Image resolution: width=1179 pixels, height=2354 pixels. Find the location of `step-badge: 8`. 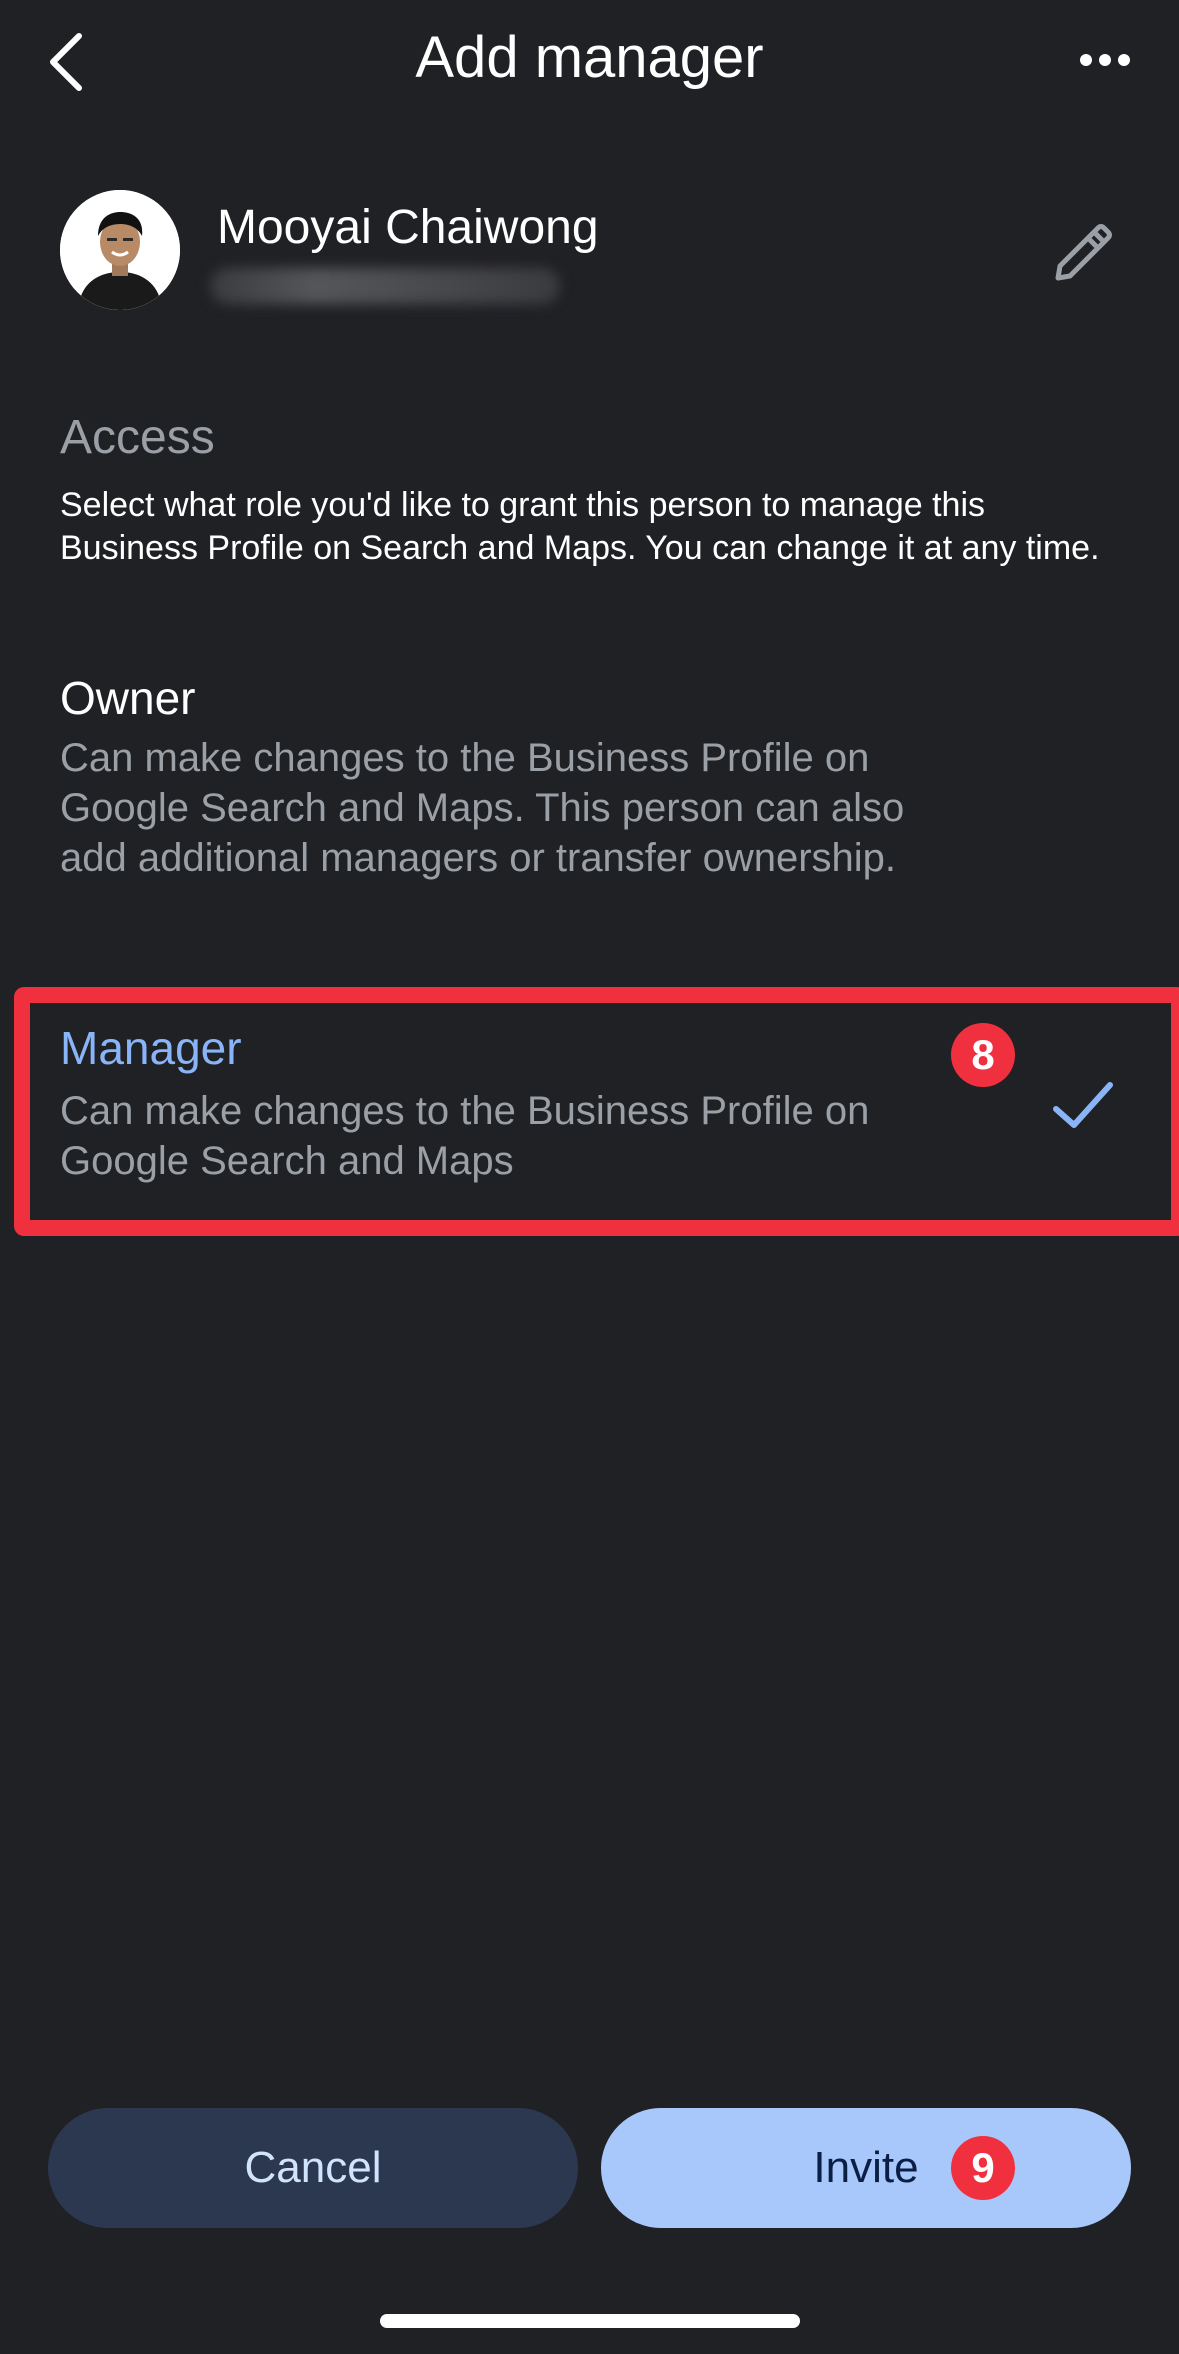

step-badge: 8 is located at coordinates (983, 1055).